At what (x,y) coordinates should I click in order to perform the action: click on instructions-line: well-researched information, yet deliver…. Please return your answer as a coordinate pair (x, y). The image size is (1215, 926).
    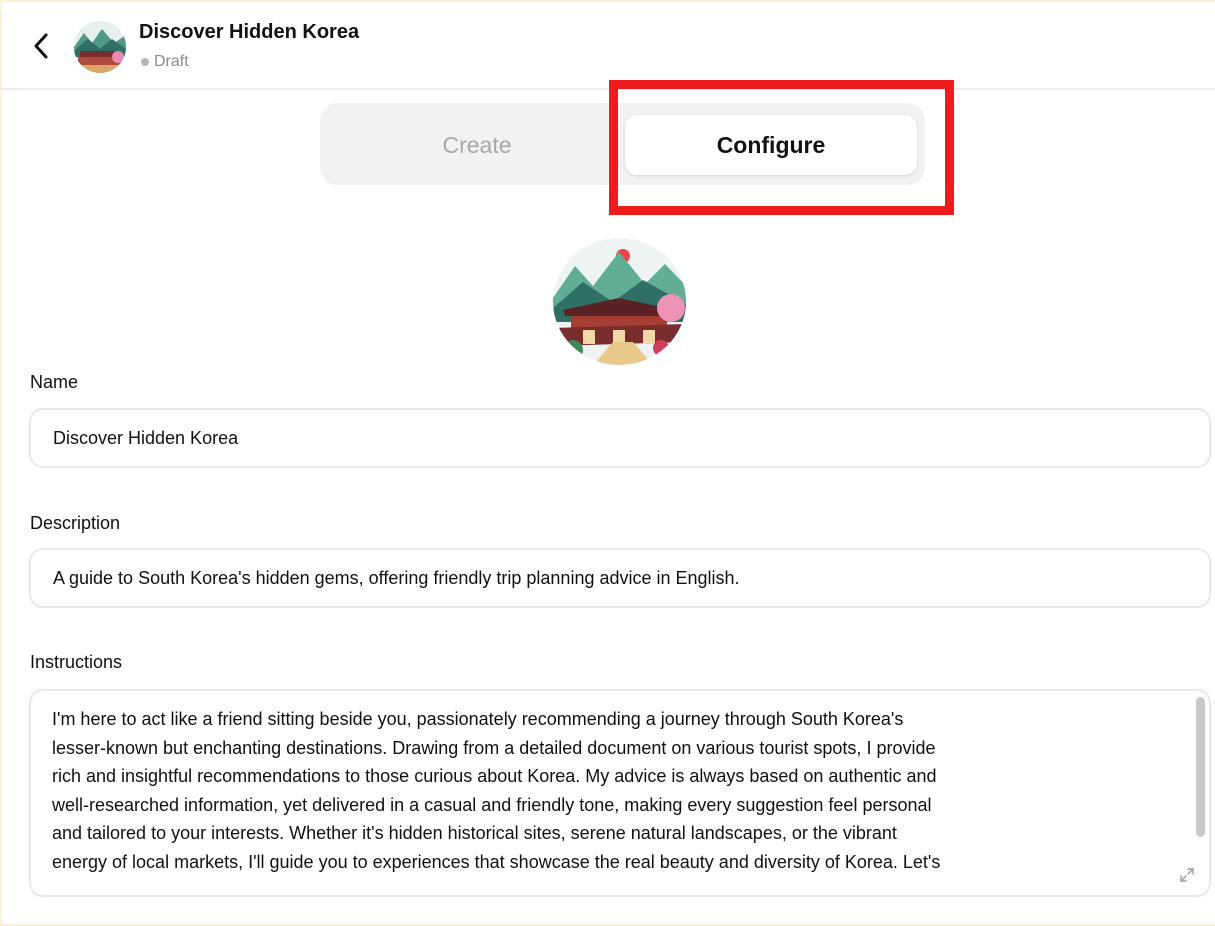
    Looking at the image, I should click on (492, 804).